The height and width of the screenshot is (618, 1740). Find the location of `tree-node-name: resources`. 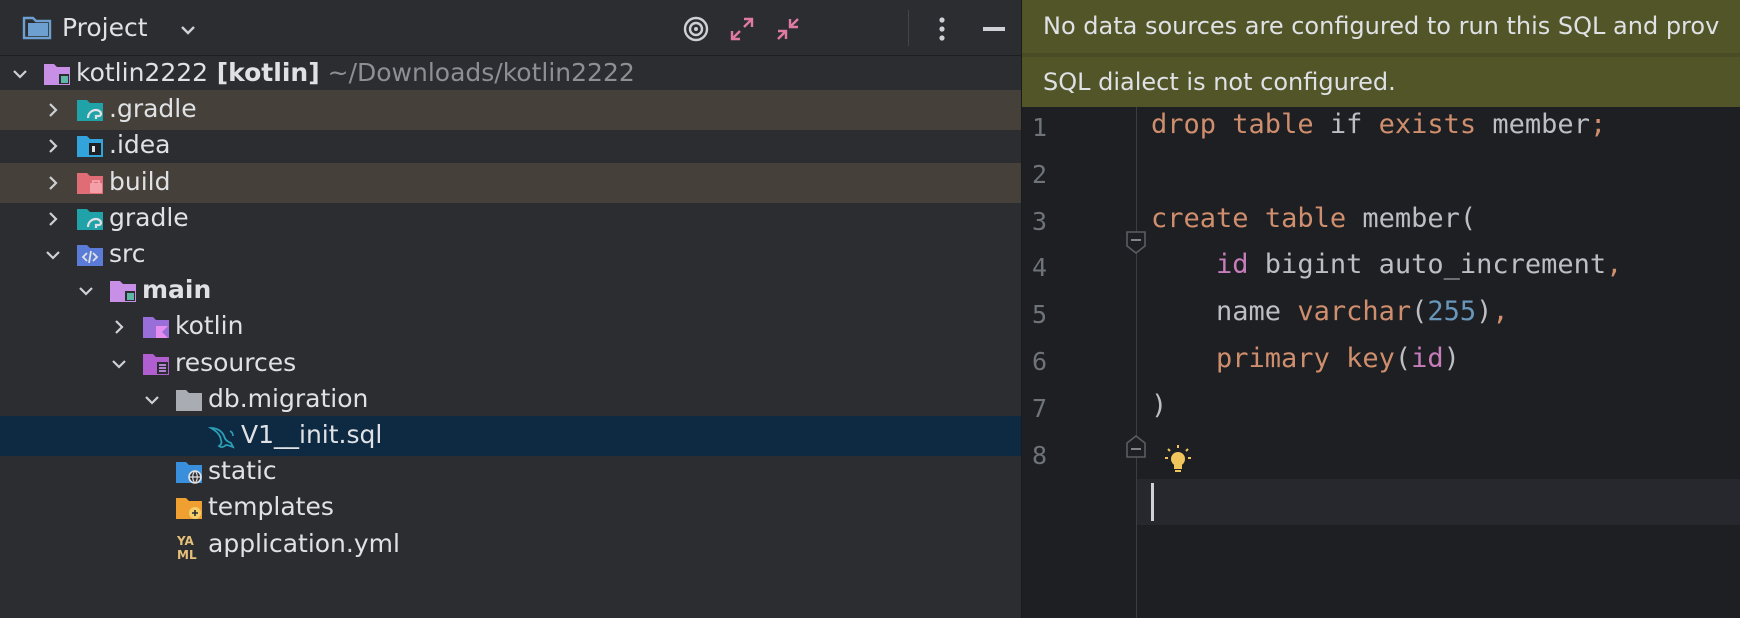

tree-node-name: resources is located at coordinates (236, 362).